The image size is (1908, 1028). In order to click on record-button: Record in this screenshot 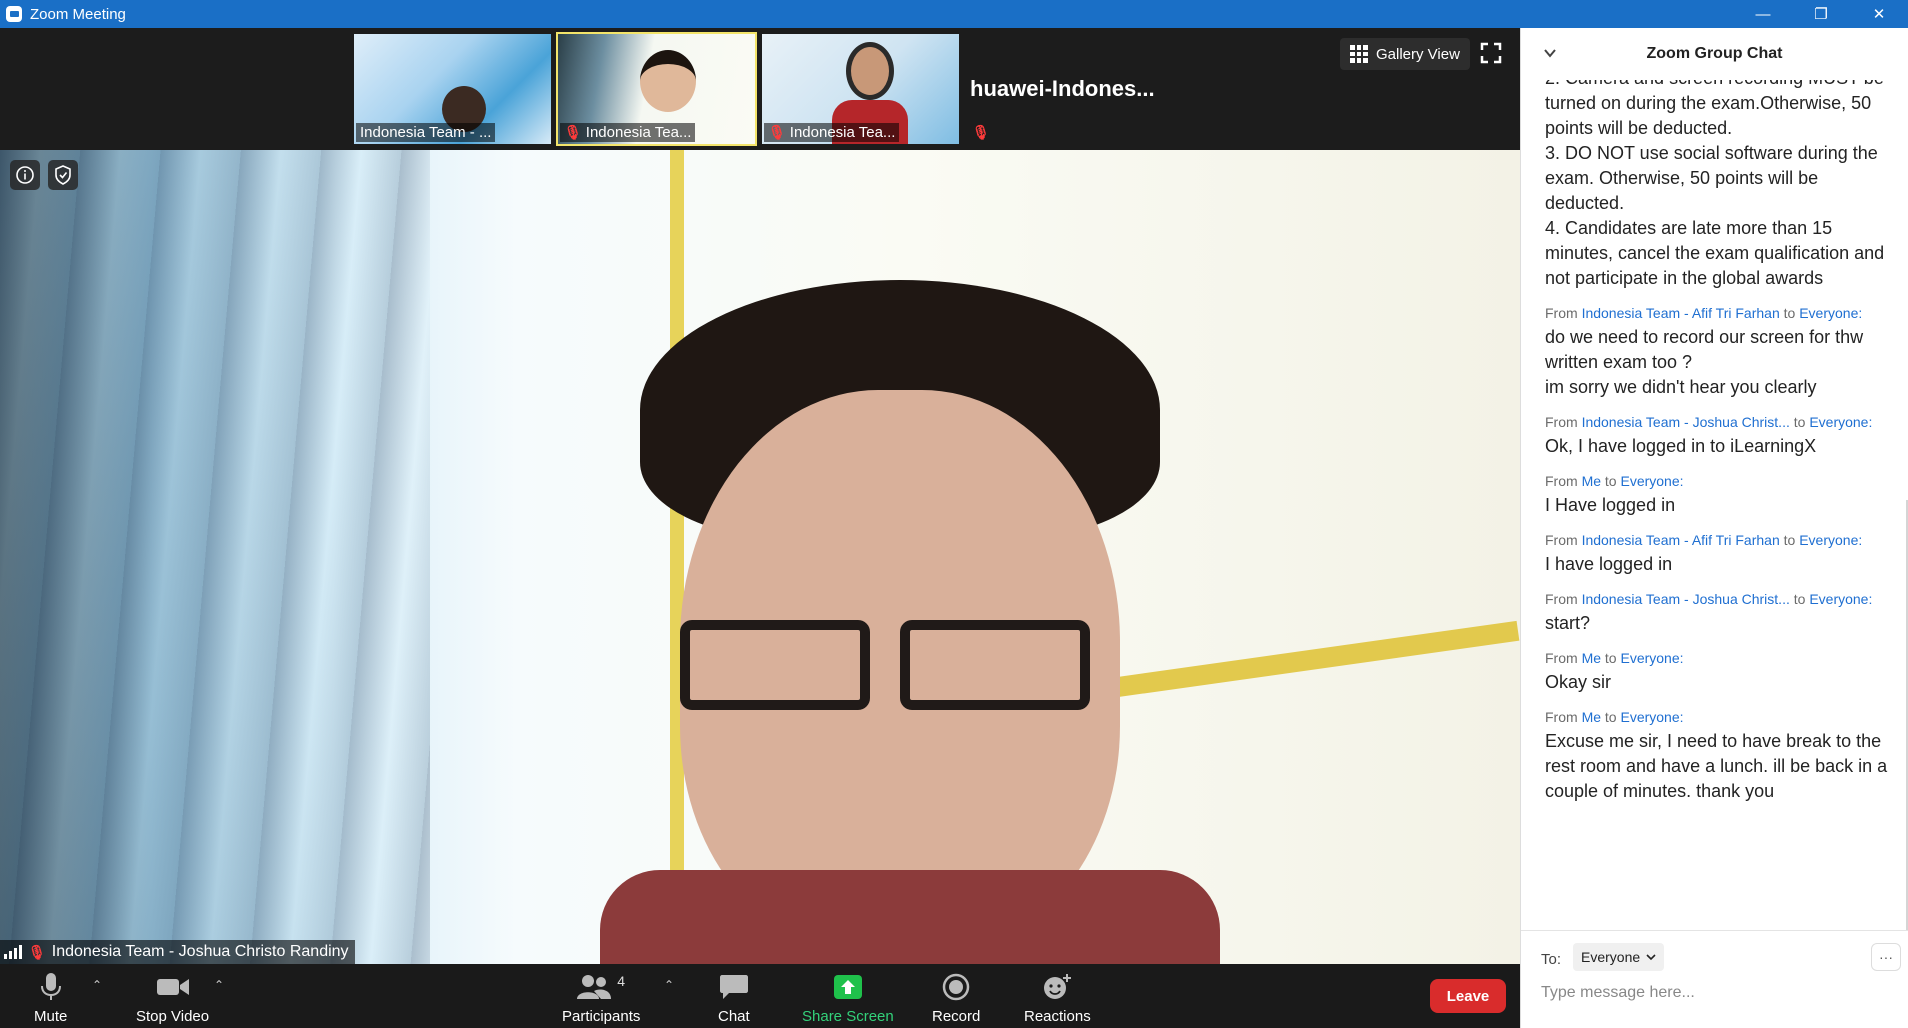, I will do `click(956, 997)`.